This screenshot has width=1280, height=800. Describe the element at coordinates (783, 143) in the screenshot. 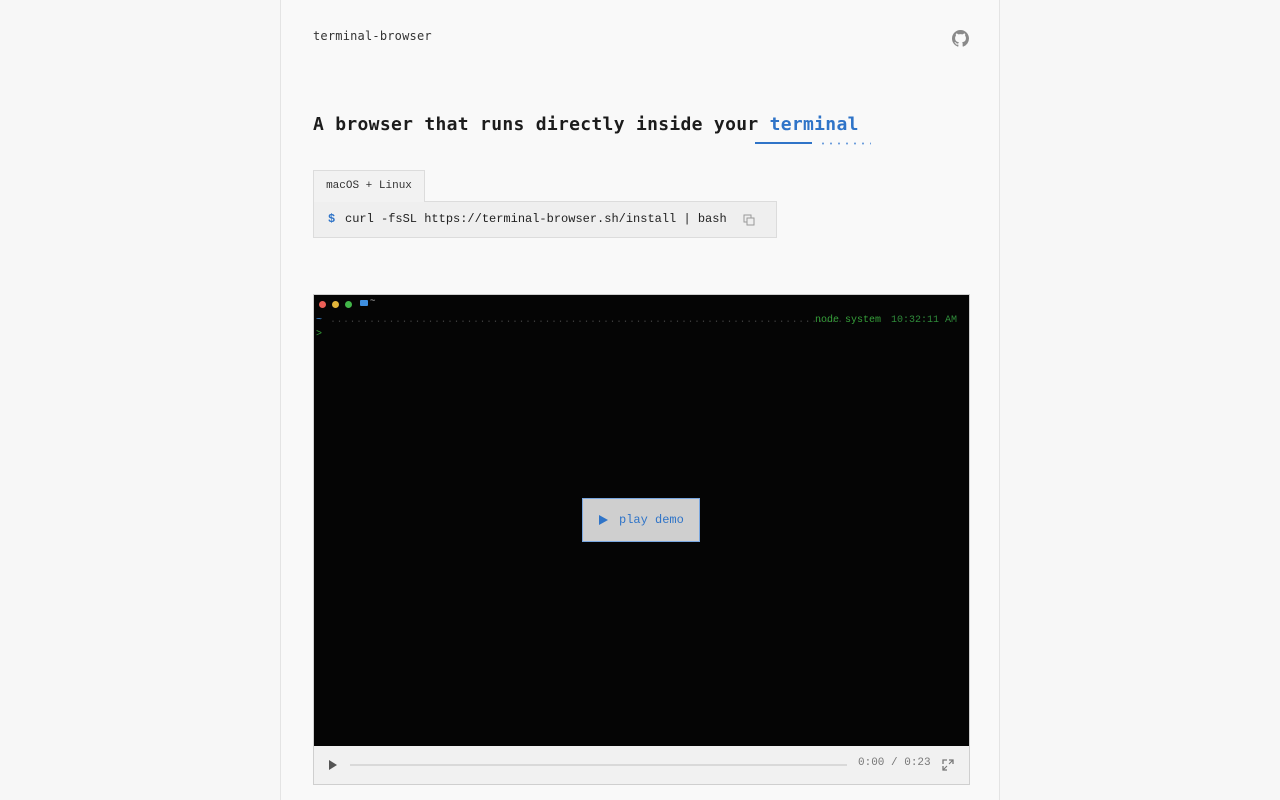

I see `headline-underline` at that location.